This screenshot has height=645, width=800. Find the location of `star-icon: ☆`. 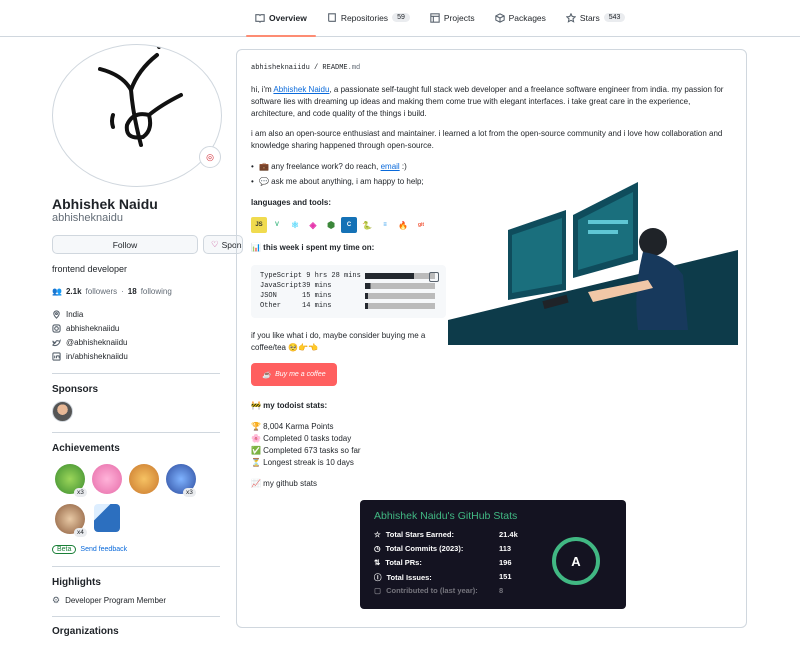

star-icon: ☆ is located at coordinates (377, 534).